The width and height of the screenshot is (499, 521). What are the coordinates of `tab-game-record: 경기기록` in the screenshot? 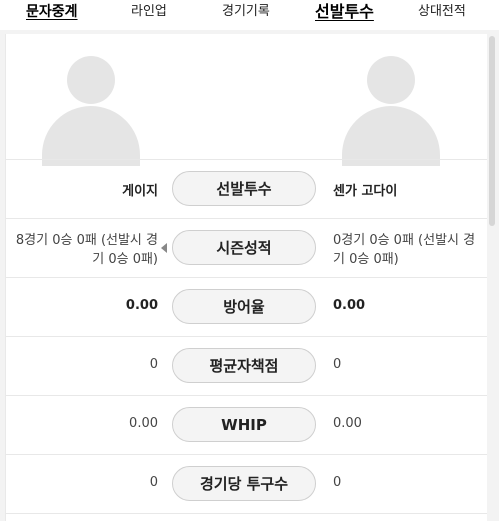 It's located at (246, 13).